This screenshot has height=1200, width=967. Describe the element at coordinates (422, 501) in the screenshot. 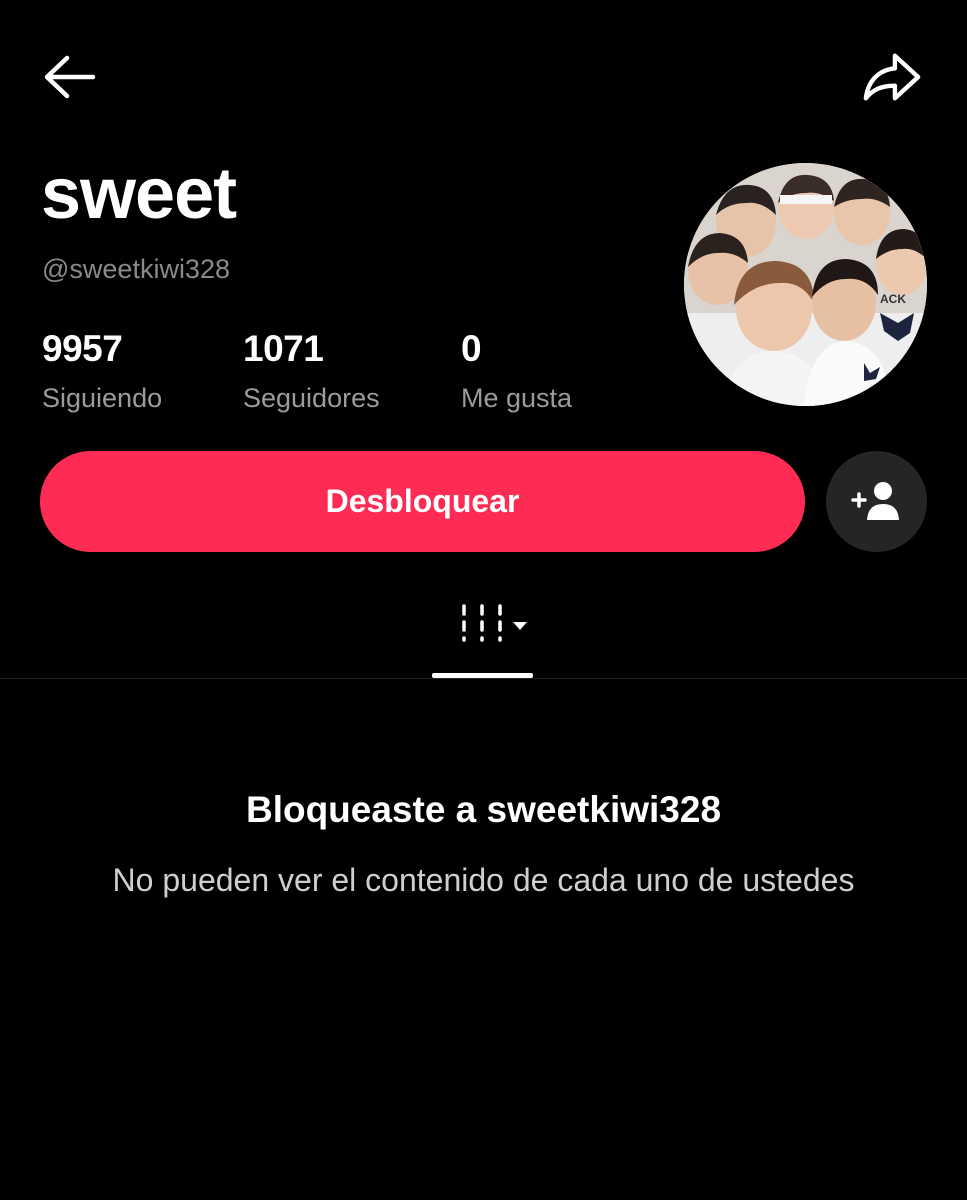

I see `unblock-button: Desbloquear` at that location.